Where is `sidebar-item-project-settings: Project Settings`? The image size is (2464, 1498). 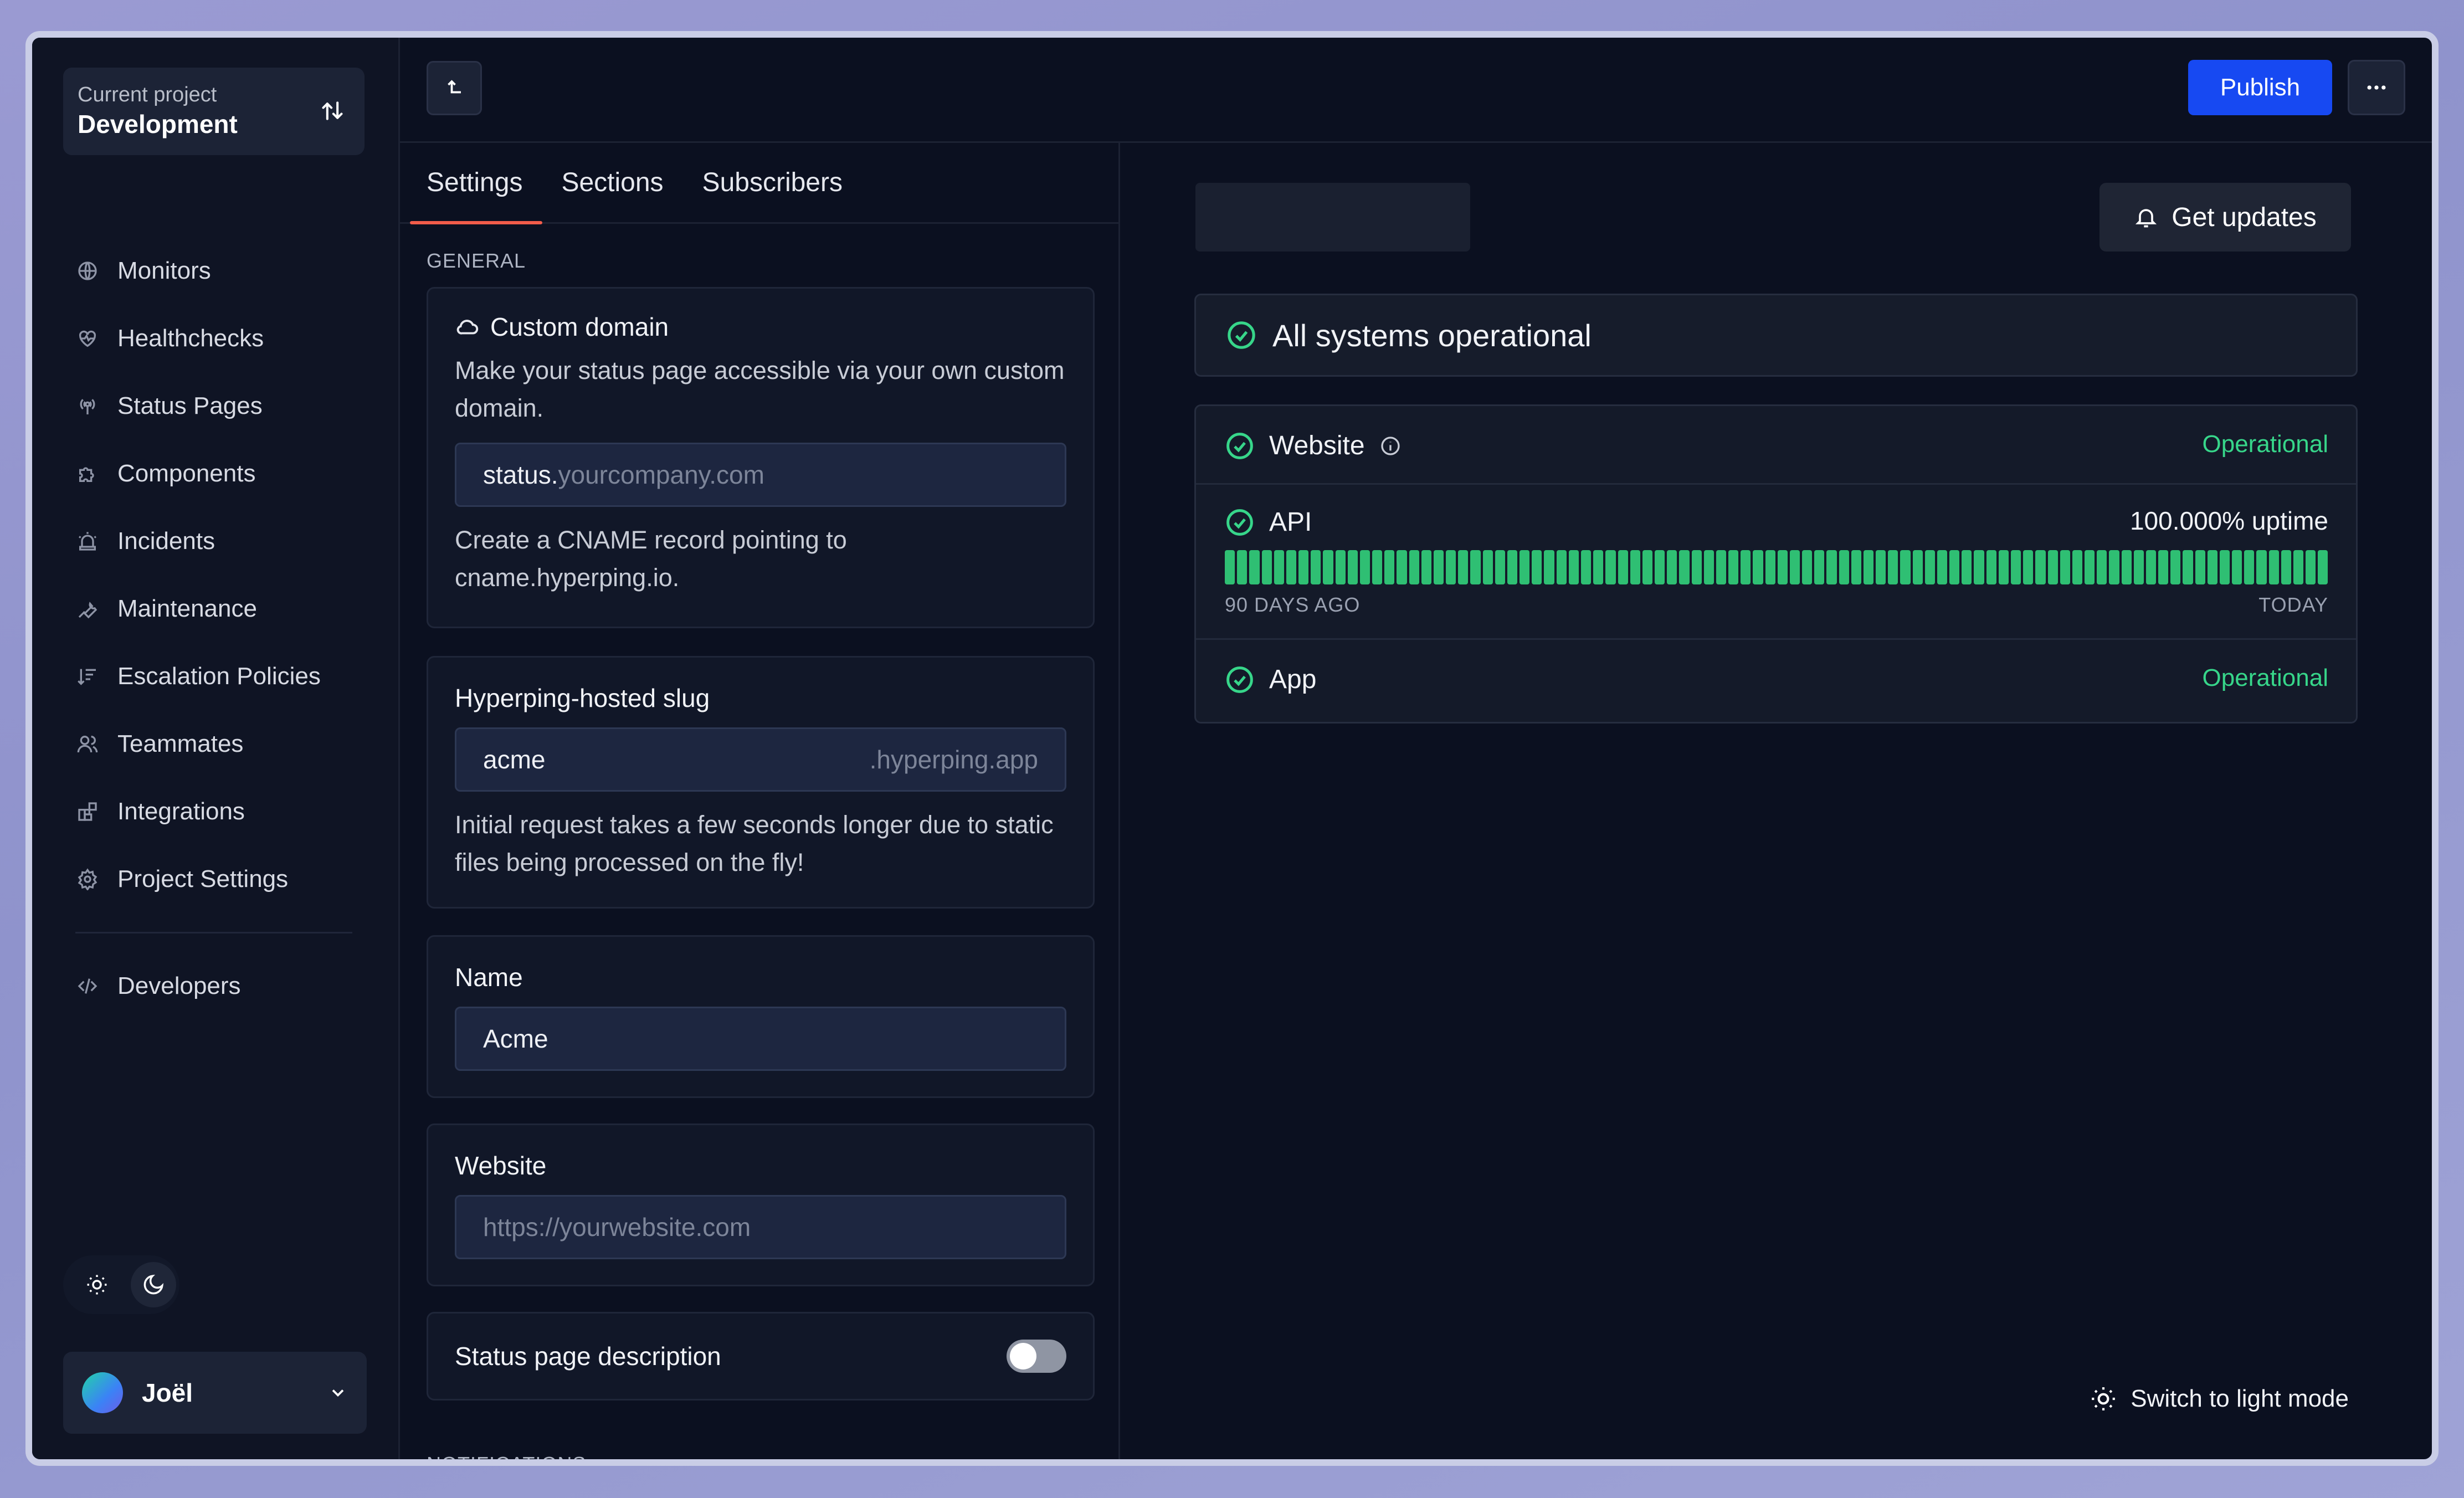 sidebar-item-project-settings: Project Settings is located at coordinates (214, 879).